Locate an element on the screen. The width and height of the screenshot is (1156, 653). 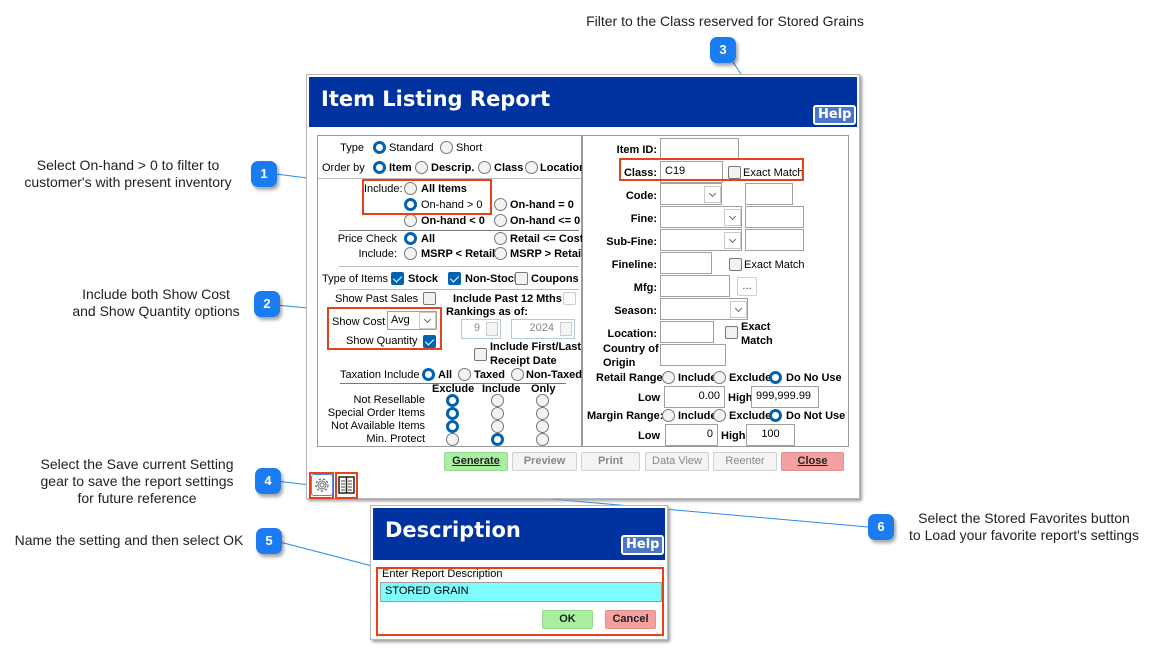
year-spin-buttons is located at coordinates (566, 329).